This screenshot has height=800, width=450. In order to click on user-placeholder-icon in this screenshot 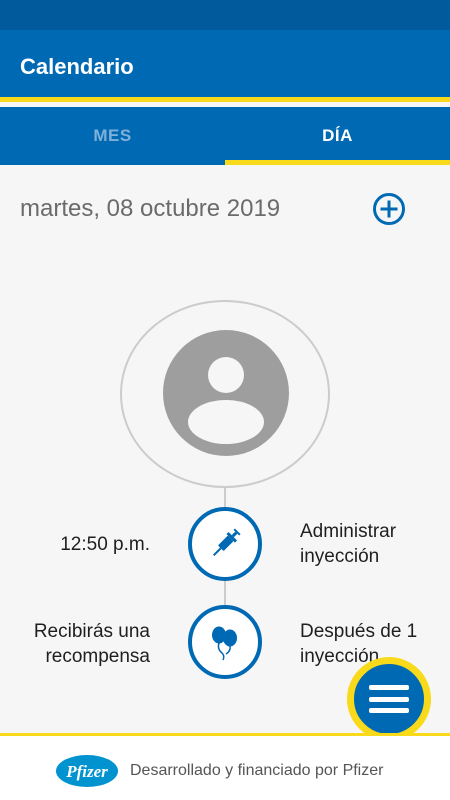, I will do `click(226, 393)`.